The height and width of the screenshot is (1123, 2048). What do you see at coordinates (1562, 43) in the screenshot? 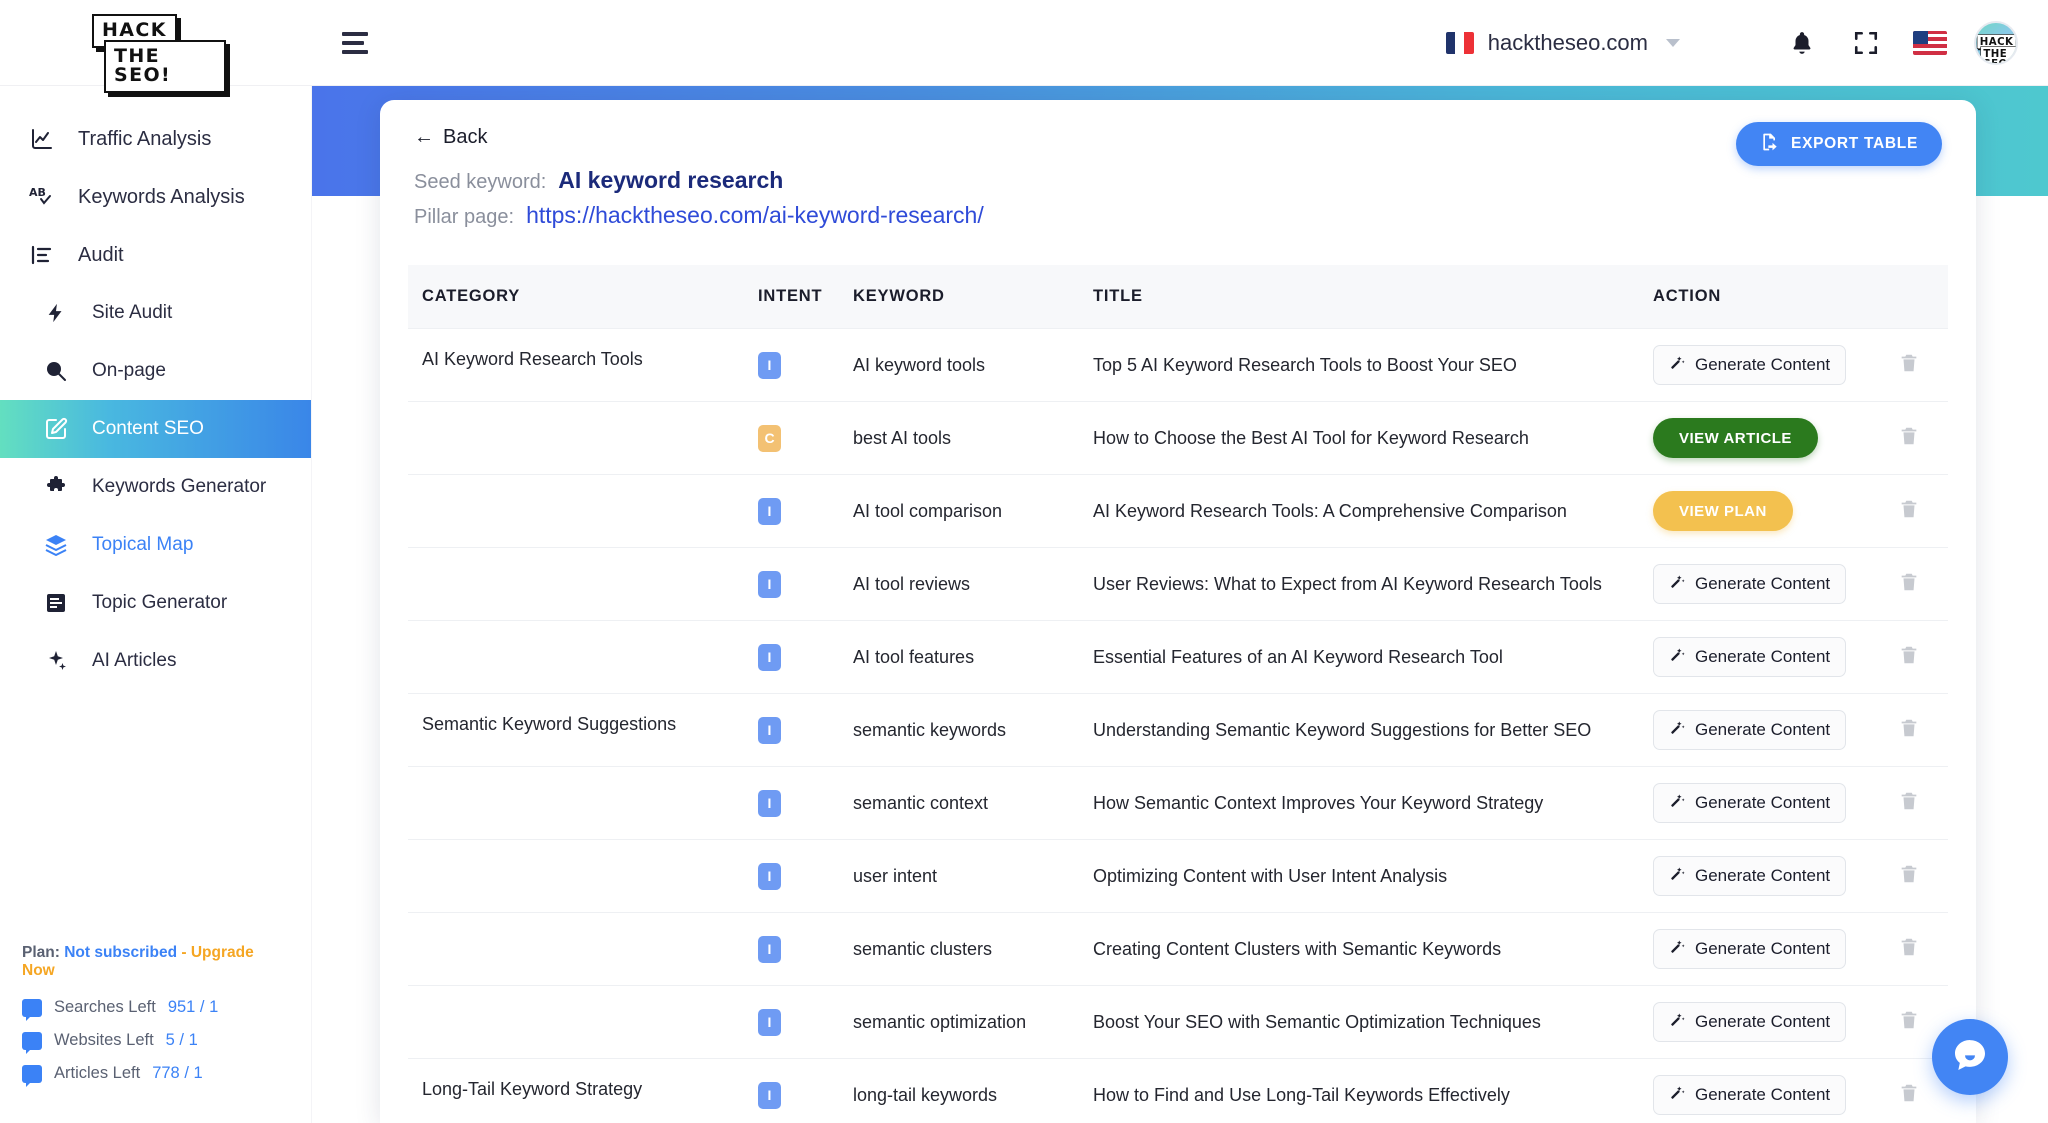
I see `site-selector: hacktheseo.com` at bounding box center [1562, 43].